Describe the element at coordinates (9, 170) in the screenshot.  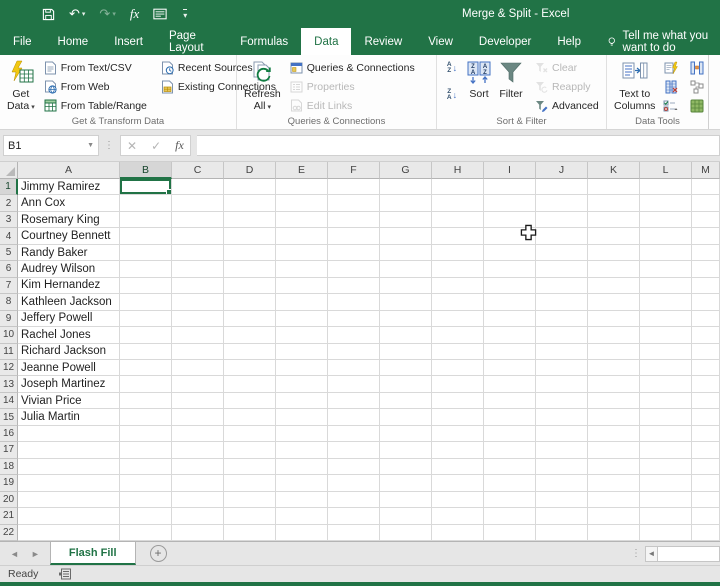
I see `select-all-corner` at that location.